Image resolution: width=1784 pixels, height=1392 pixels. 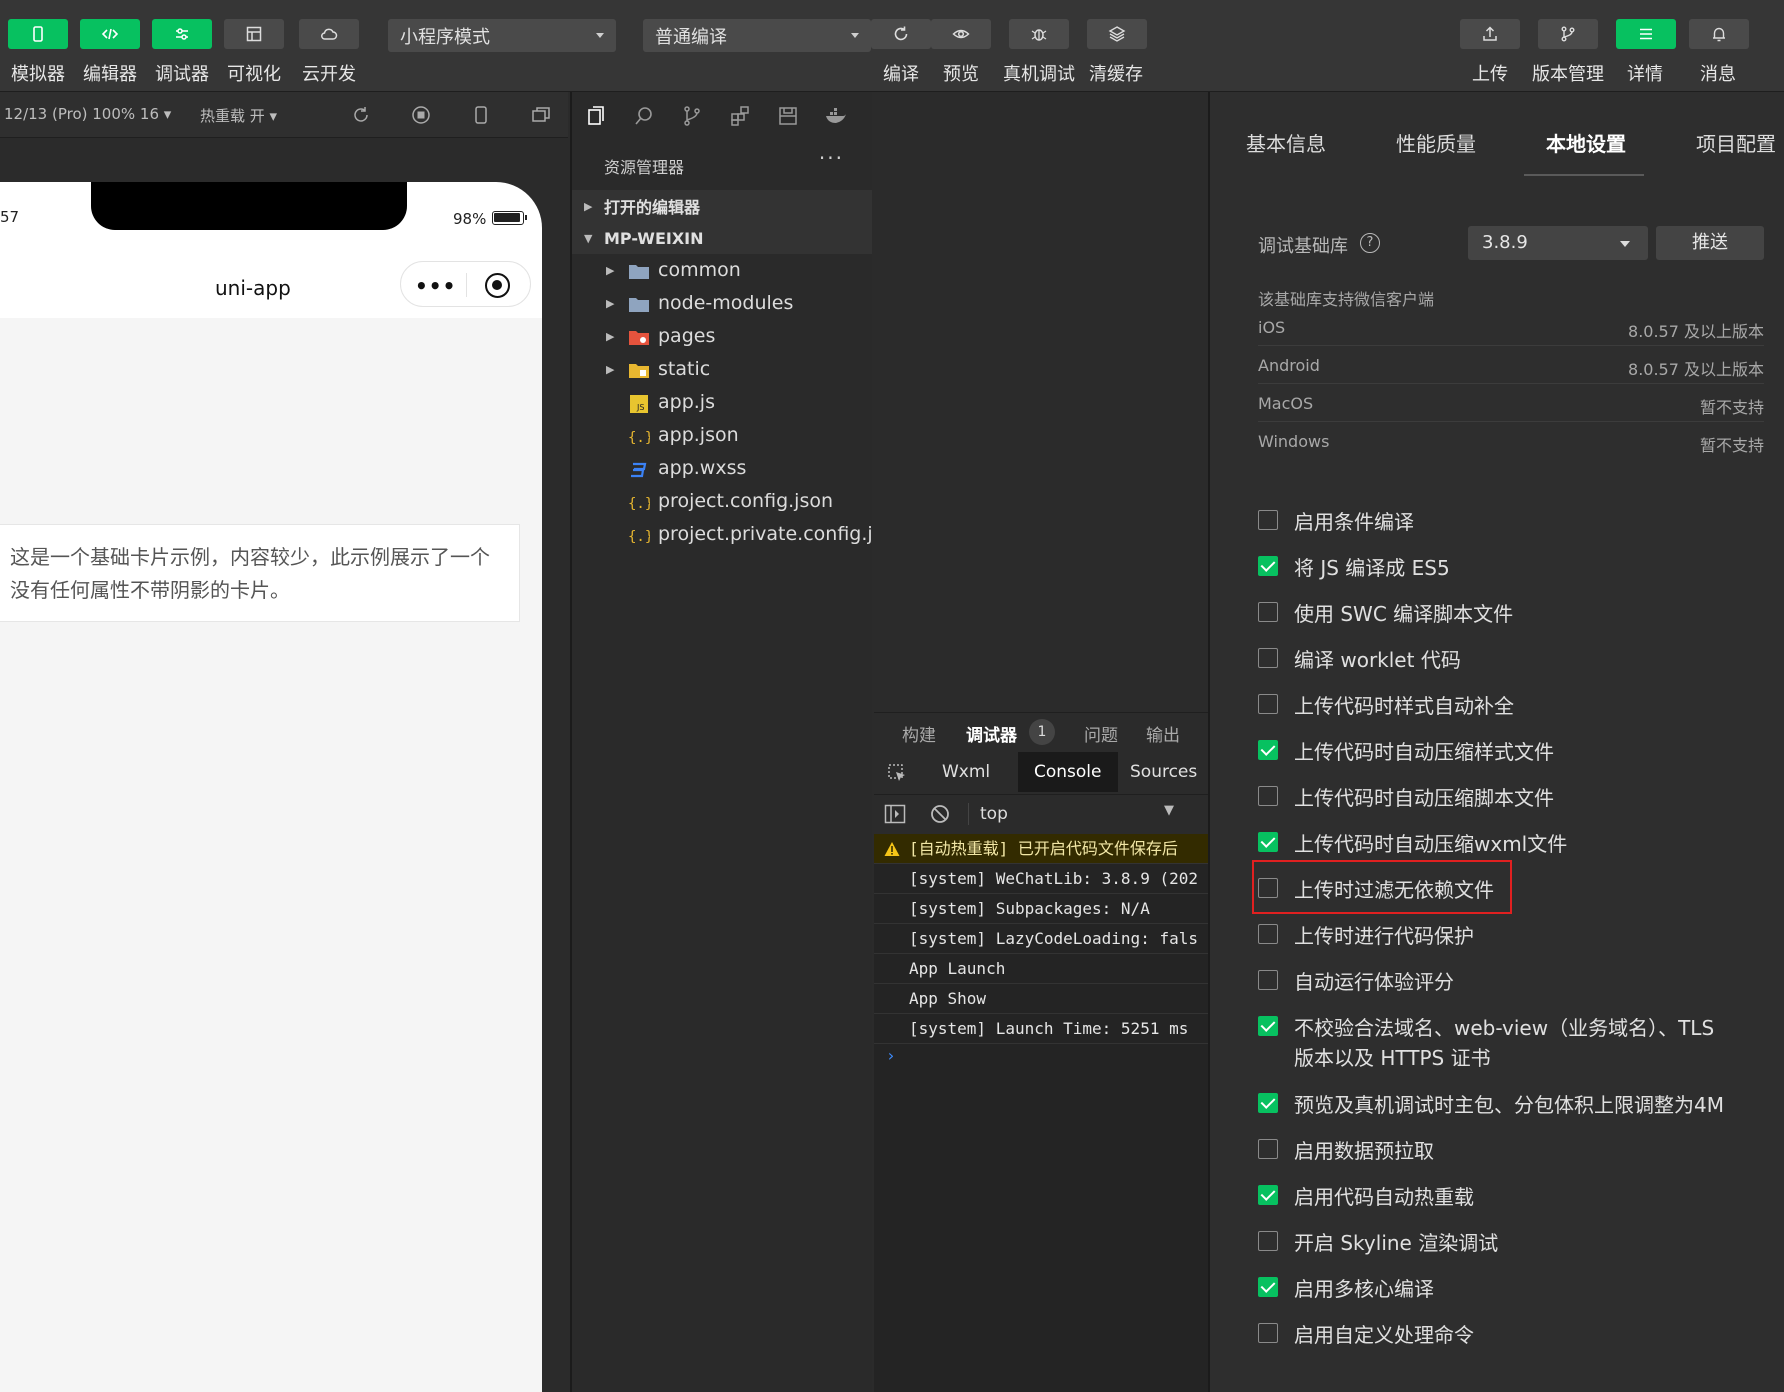 What do you see at coordinates (435, 286) in the screenshot?
I see `more-dots-icon: •••` at bounding box center [435, 286].